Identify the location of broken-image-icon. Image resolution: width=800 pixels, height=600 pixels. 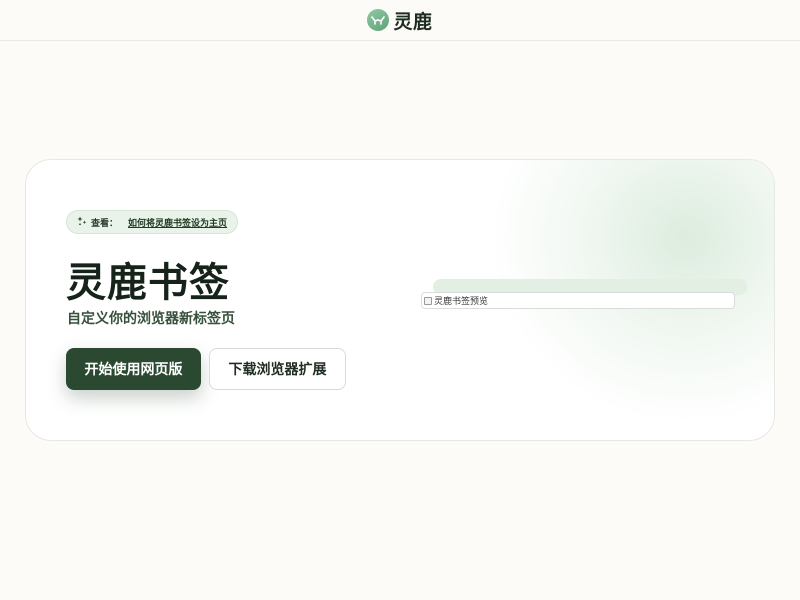
(428, 300).